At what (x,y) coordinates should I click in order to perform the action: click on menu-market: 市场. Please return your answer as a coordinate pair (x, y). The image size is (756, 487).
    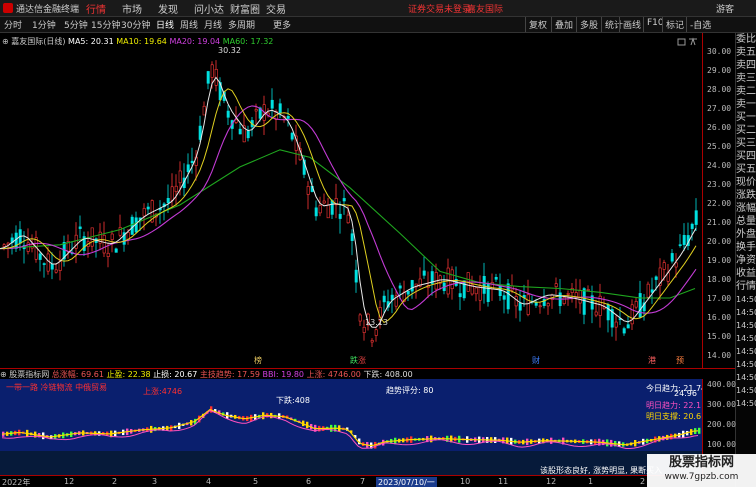
    Looking at the image, I should click on (140, 8).